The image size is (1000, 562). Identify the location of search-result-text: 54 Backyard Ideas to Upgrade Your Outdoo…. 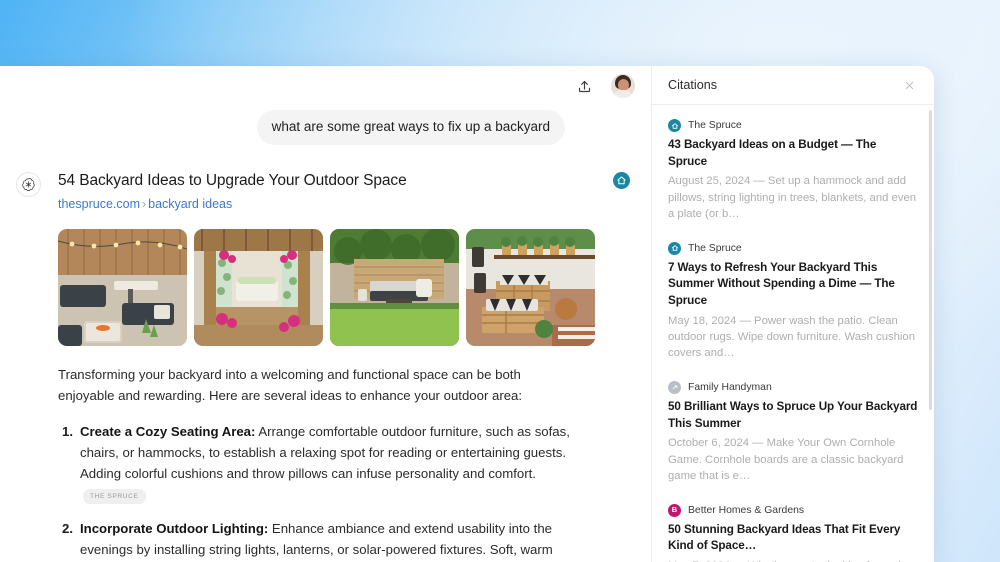
(330, 191).